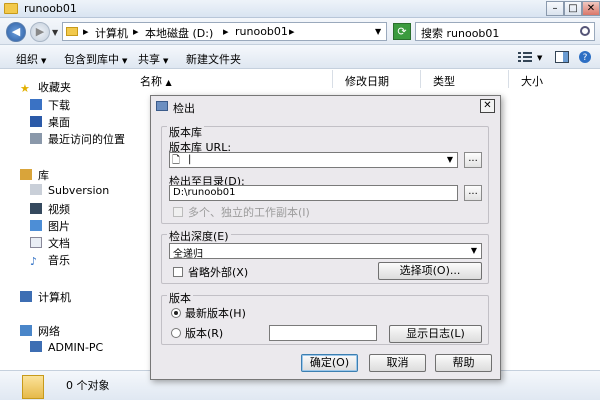 The height and width of the screenshot is (400, 600). I want to click on column-header-modified: 修改日期, so click(377, 79).